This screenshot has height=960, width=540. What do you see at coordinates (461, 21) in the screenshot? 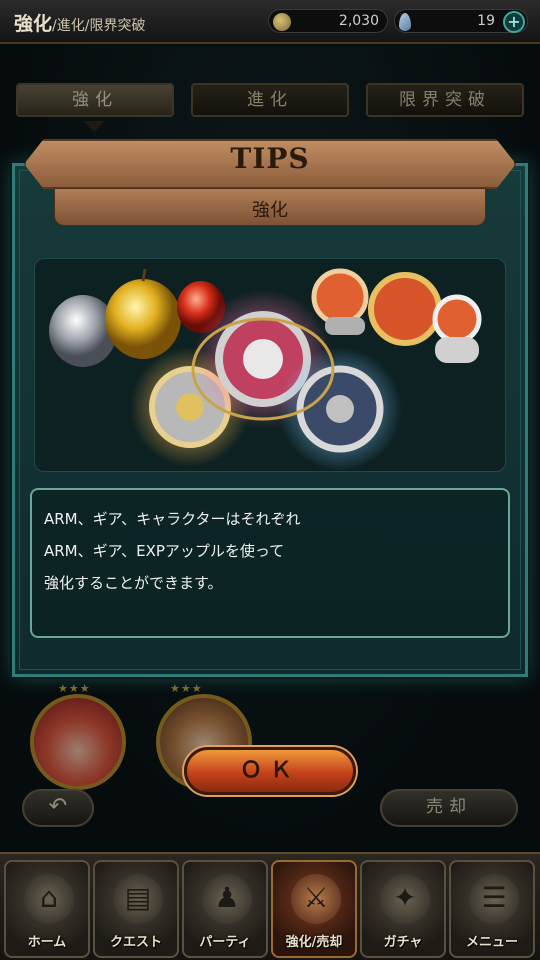
I see `gem-counter: 19 +` at bounding box center [461, 21].